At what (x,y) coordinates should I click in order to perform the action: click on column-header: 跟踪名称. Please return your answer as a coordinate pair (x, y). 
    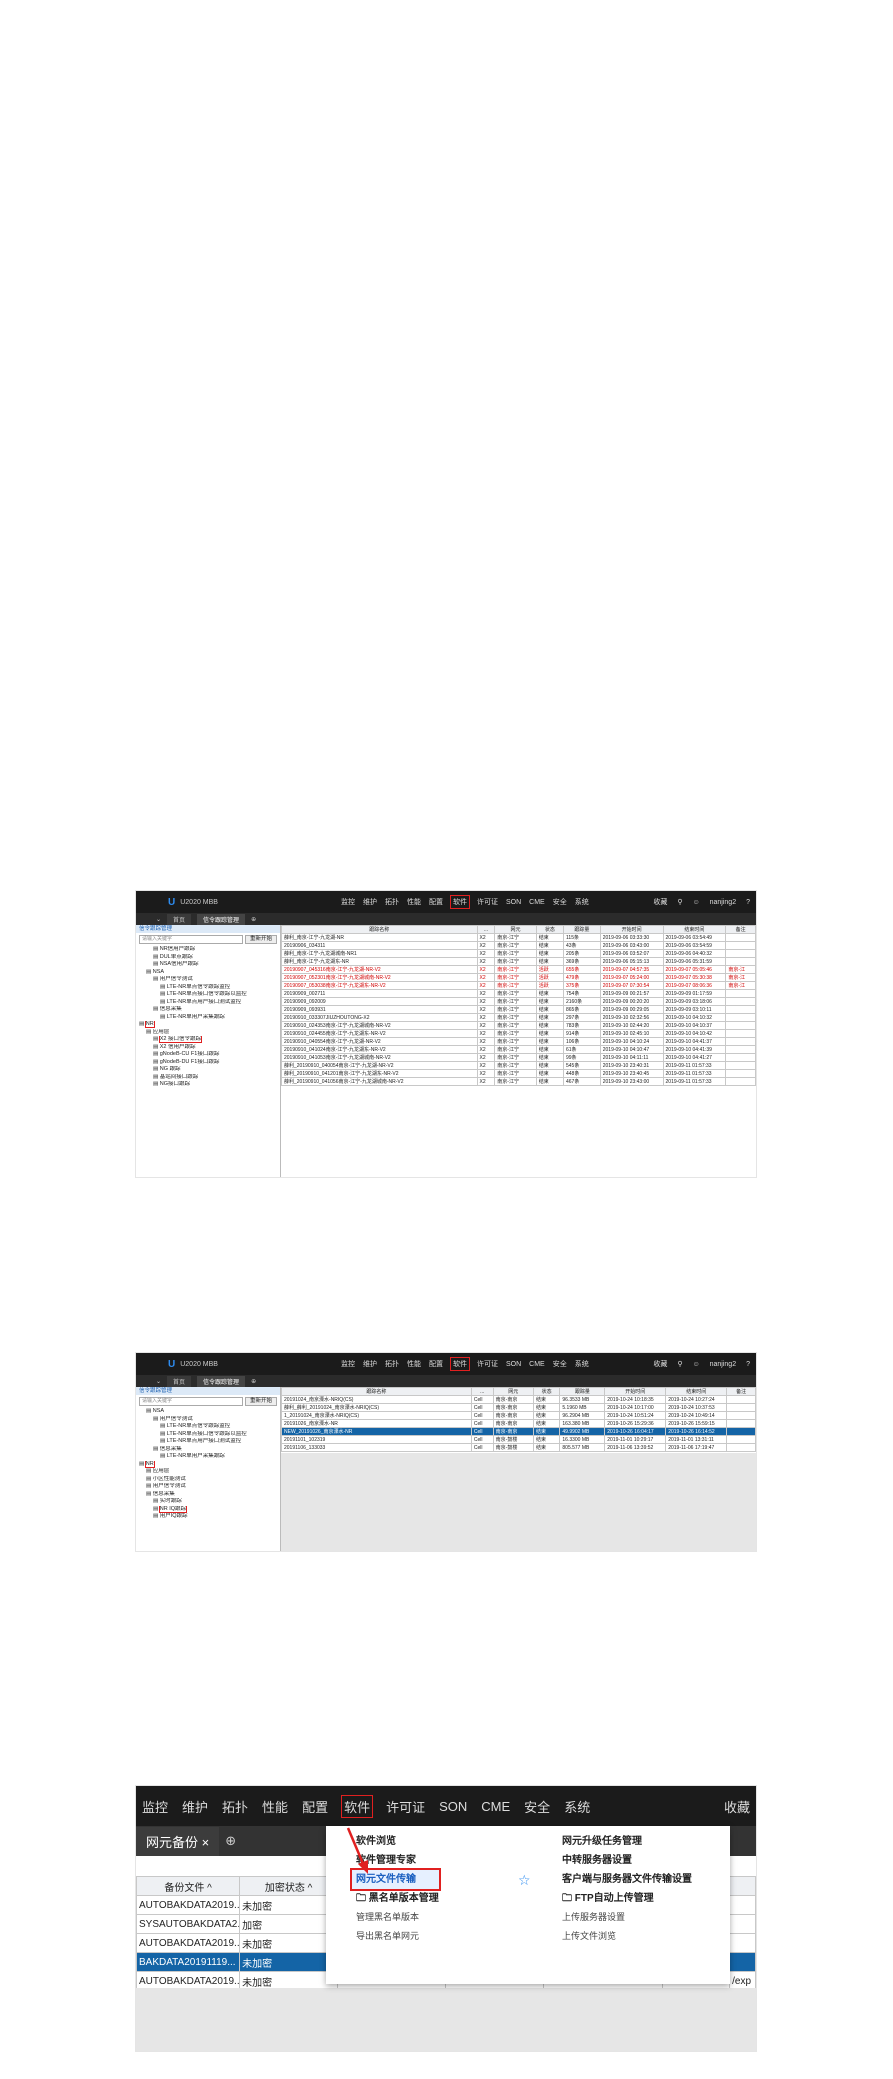
    Looking at the image, I should click on (379, 929).